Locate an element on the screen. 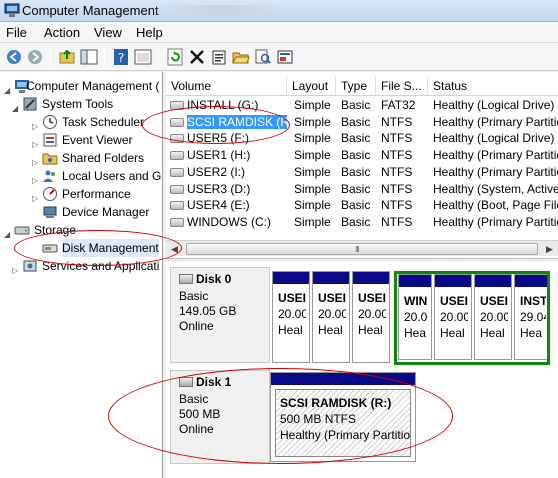  search-icon is located at coordinates (263, 57).